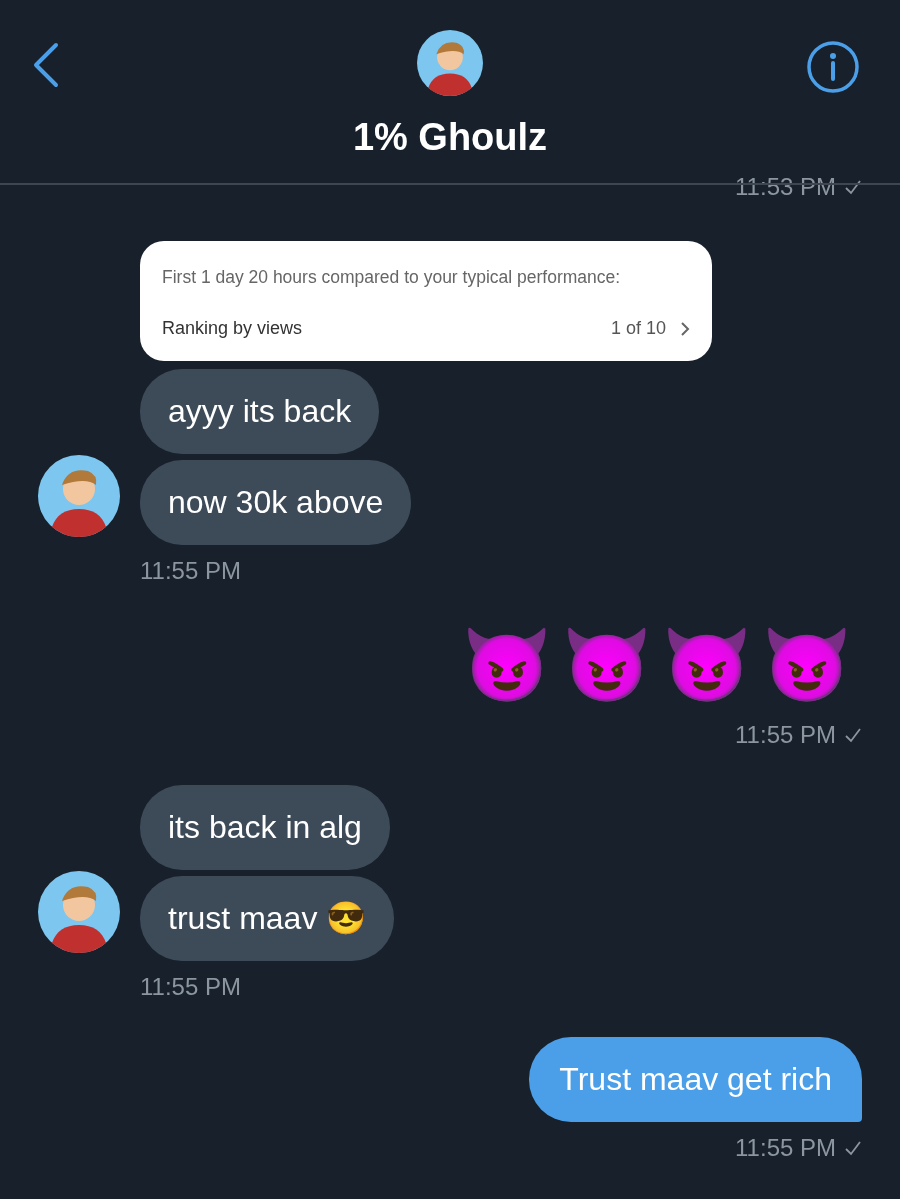 The height and width of the screenshot is (1199, 900). I want to click on chevron-right-icon, so click(685, 328).